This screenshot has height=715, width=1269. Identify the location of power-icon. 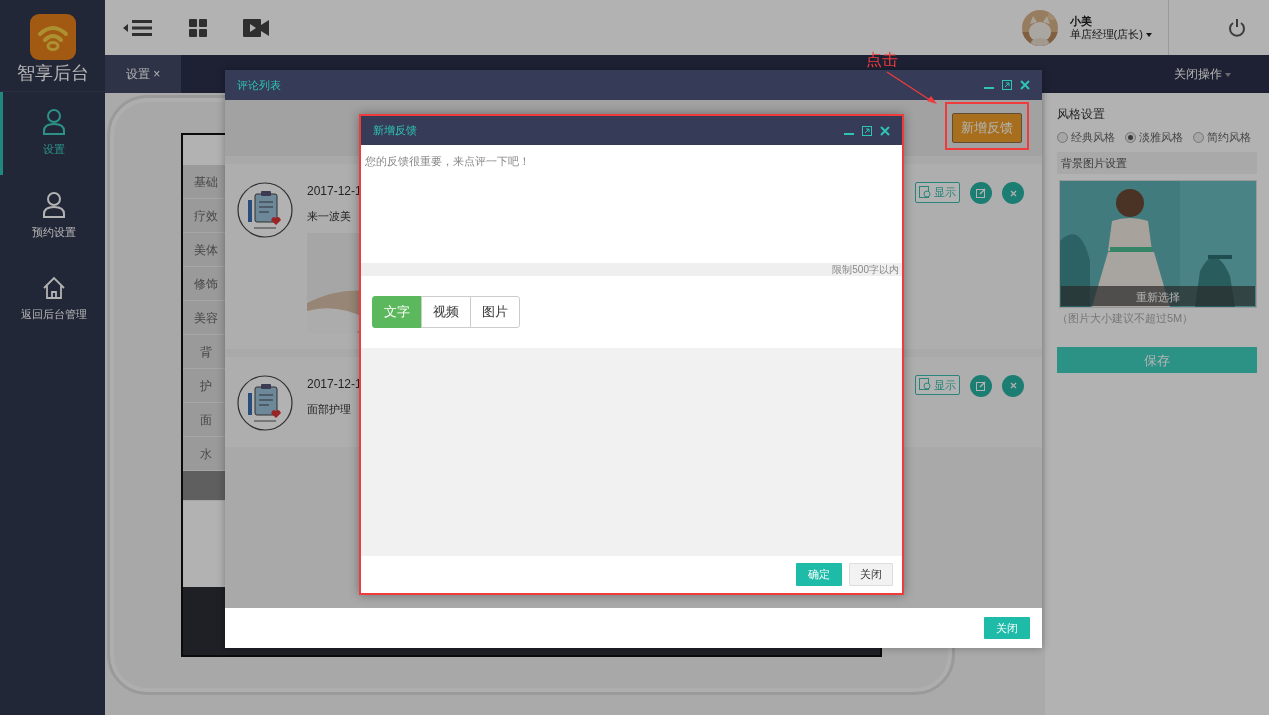
(1237, 27).